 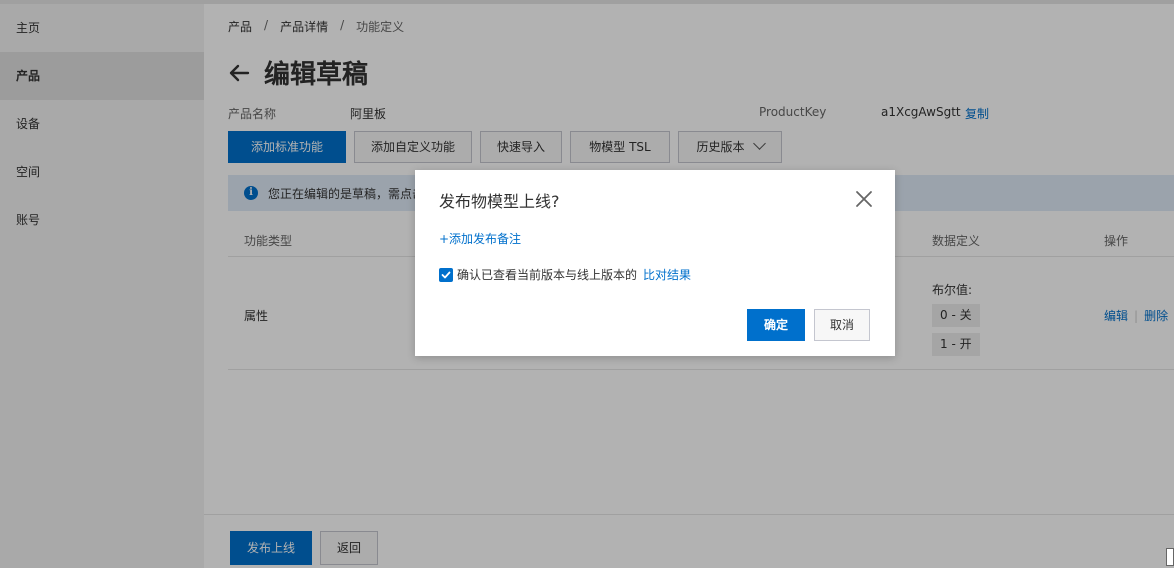 What do you see at coordinates (547, 275) in the screenshot?
I see `confirm-text: 确认已查看当前版本与线上版本的` at bounding box center [547, 275].